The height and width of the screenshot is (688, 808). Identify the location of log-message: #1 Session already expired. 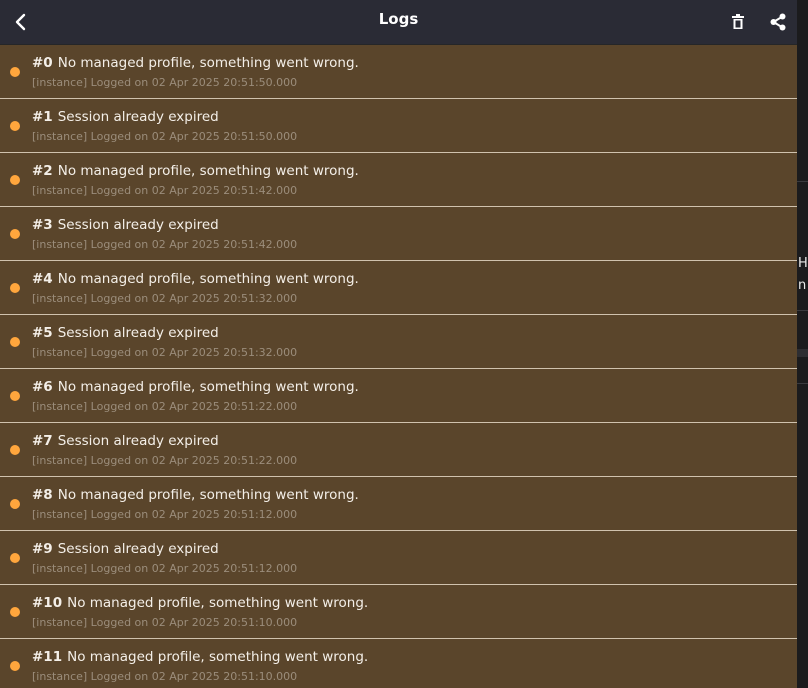
(125, 117).